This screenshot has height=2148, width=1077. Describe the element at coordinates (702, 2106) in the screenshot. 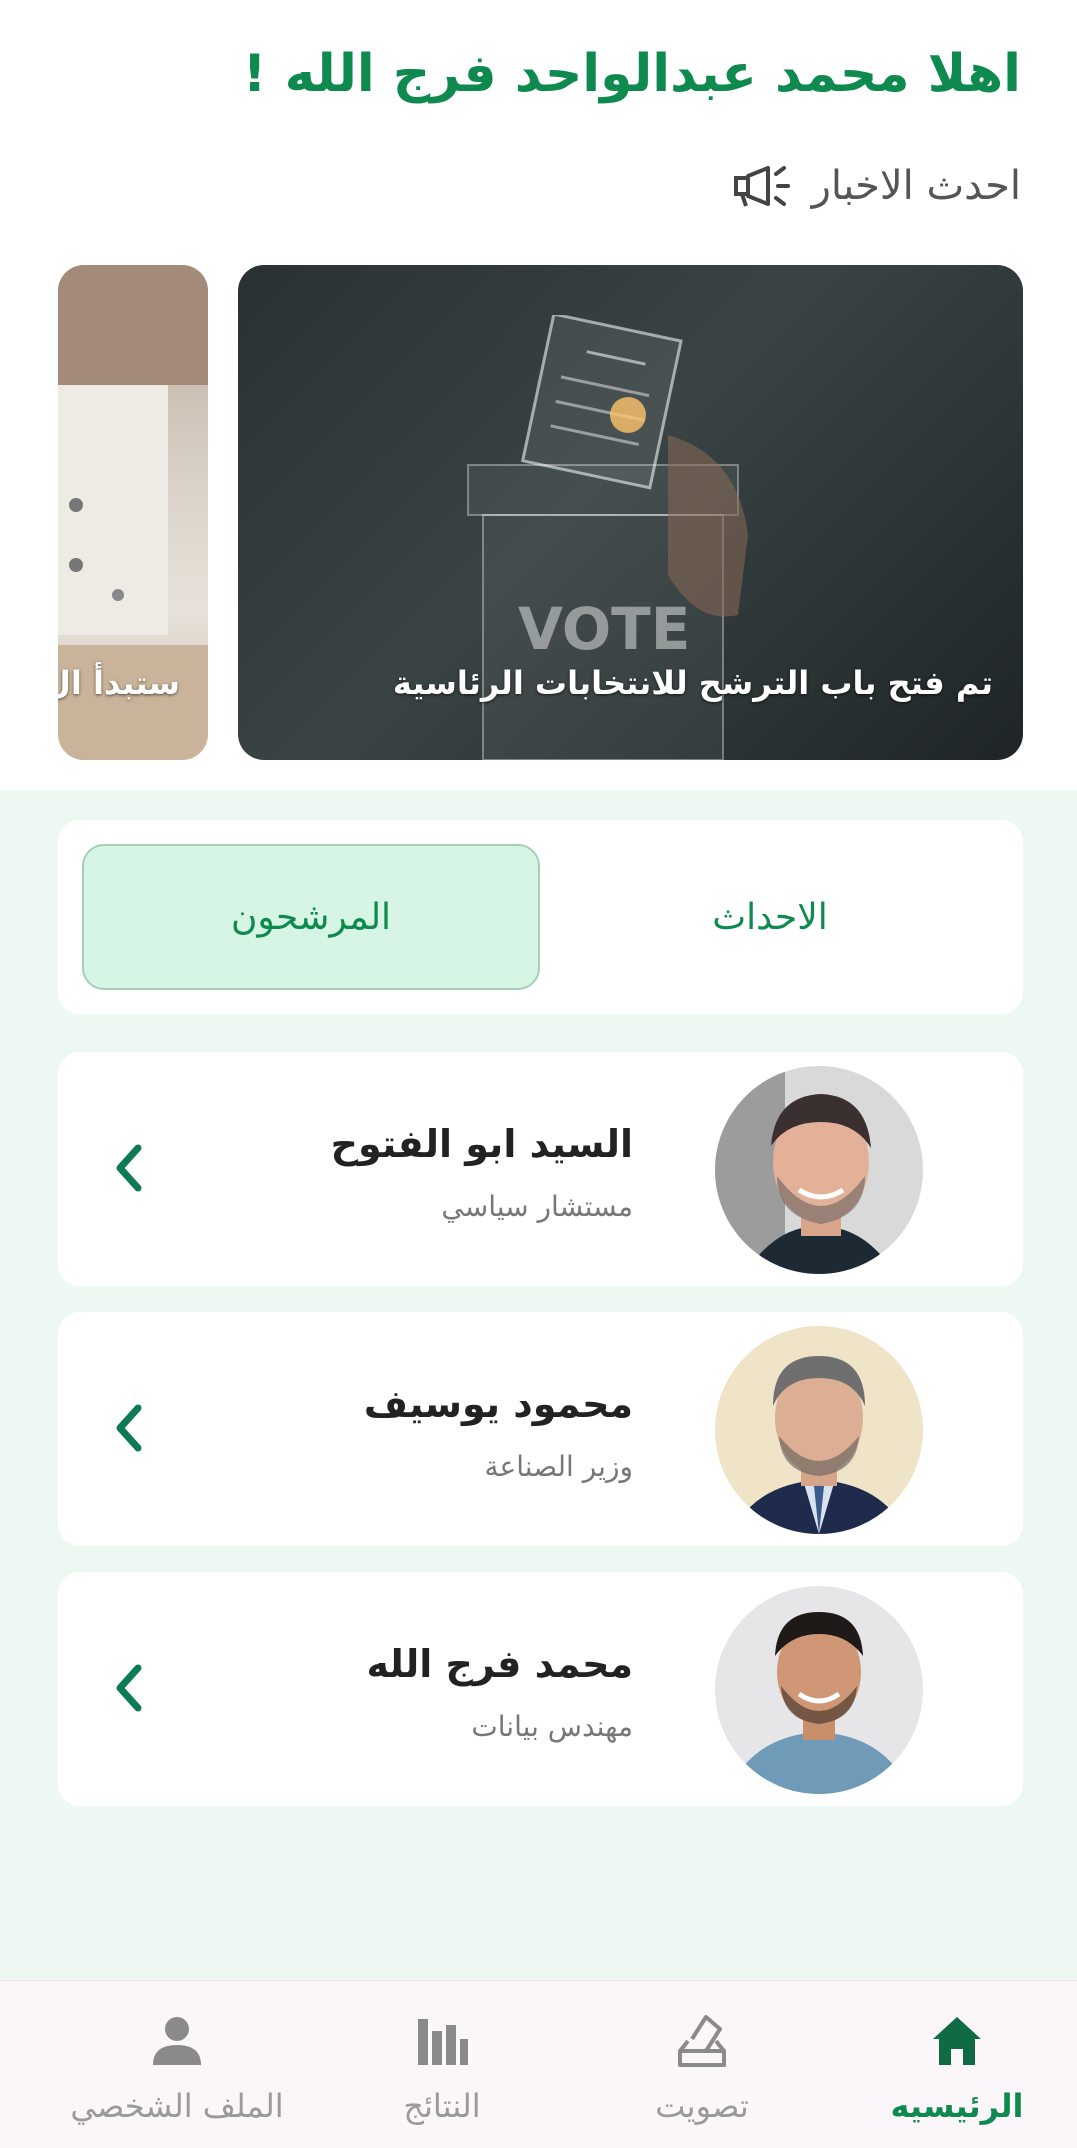

I see `nav-vote-label: تصويت` at that location.